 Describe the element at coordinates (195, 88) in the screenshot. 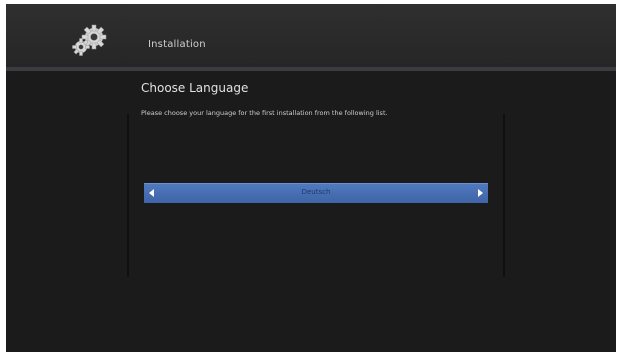

I see `page-title: Choose Language` at that location.